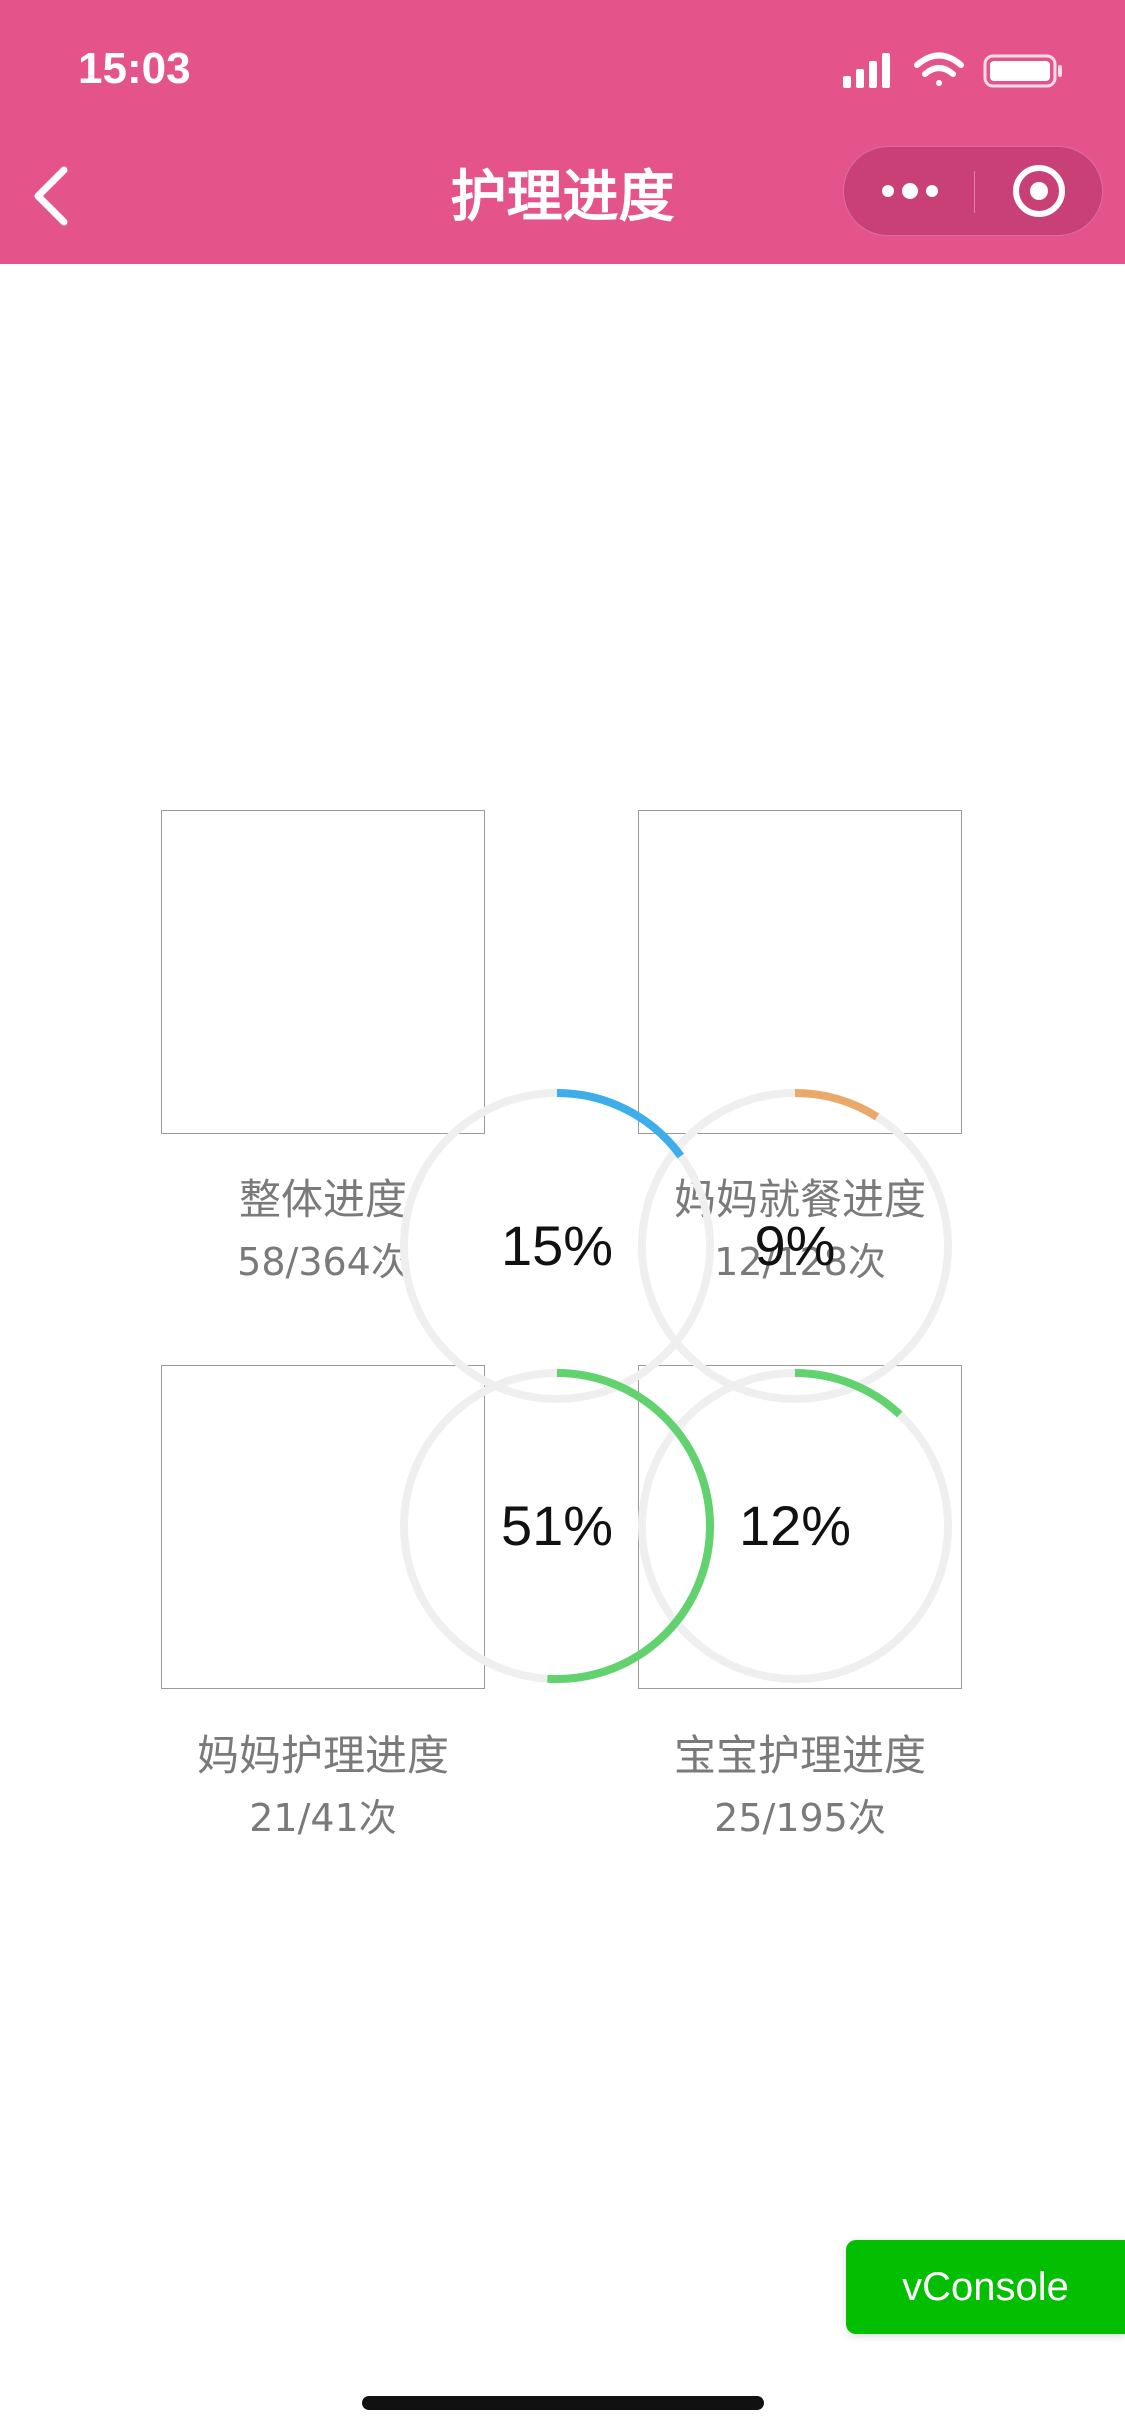 This screenshot has width=1125, height=2436. What do you see at coordinates (1022, 71) in the screenshot?
I see `battery-icon` at bounding box center [1022, 71].